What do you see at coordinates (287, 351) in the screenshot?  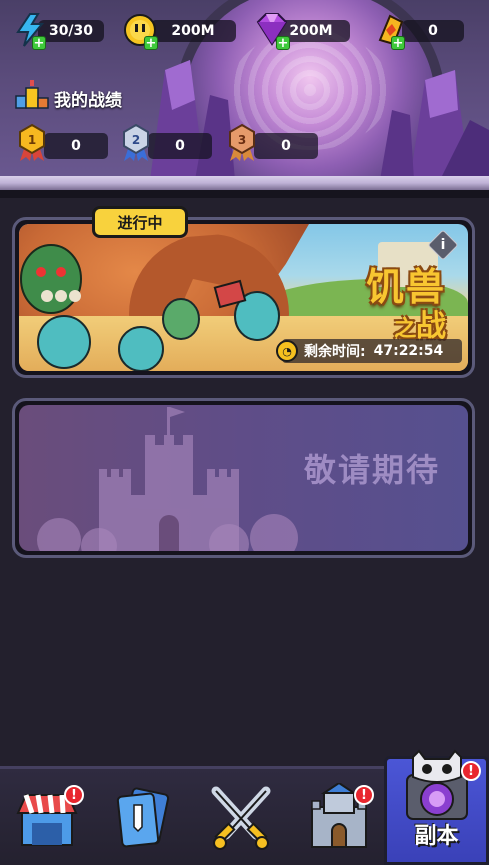 I see `stopwatch-icon: ◔` at bounding box center [287, 351].